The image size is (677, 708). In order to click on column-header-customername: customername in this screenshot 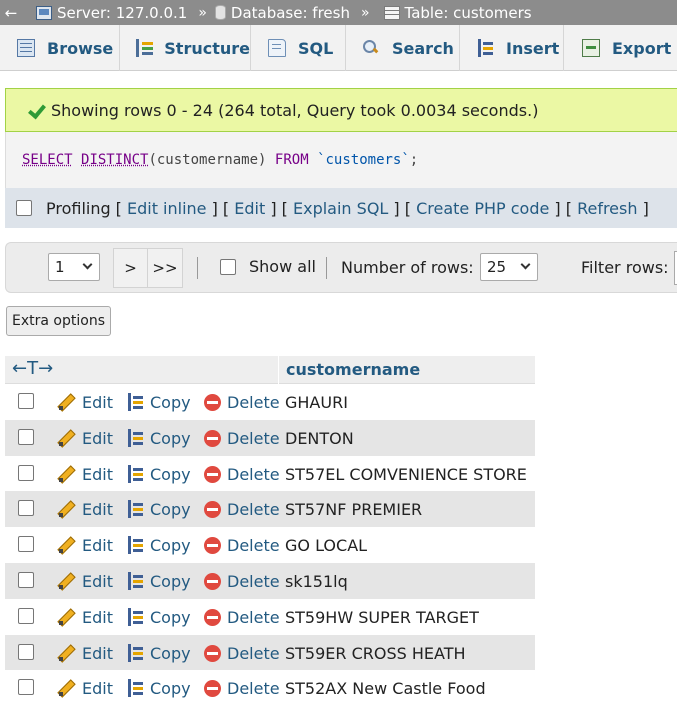, I will do `click(406, 370)`.